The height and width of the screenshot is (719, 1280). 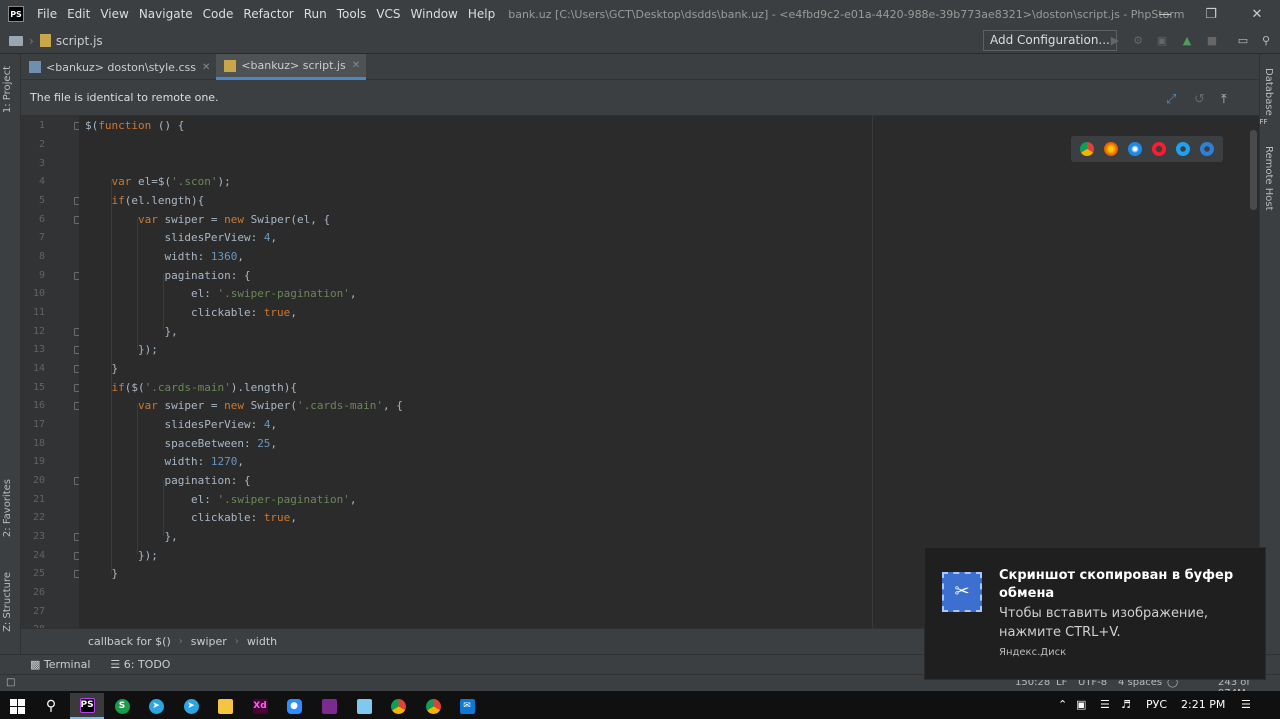 What do you see at coordinates (122, 706) in the screenshot?
I see `taskbar-app-s: S` at bounding box center [122, 706].